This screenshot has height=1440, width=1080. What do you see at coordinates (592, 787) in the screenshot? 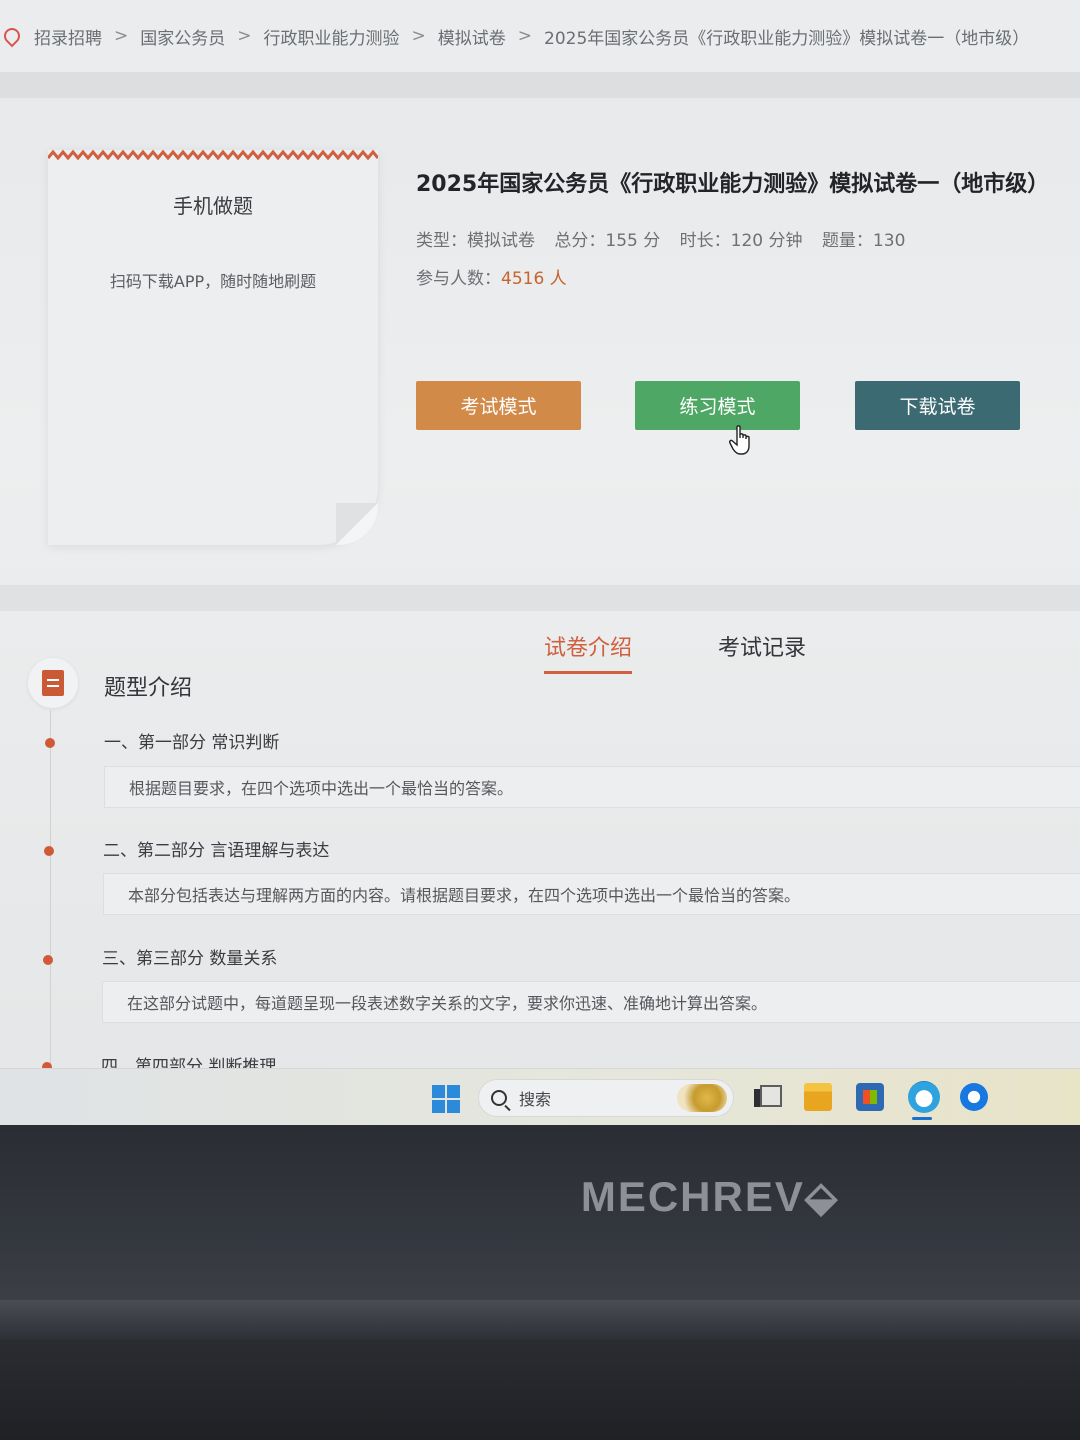
I see `part-description: 根据题目要求，在四个选项中选出一个最恰当的答案。` at bounding box center [592, 787].